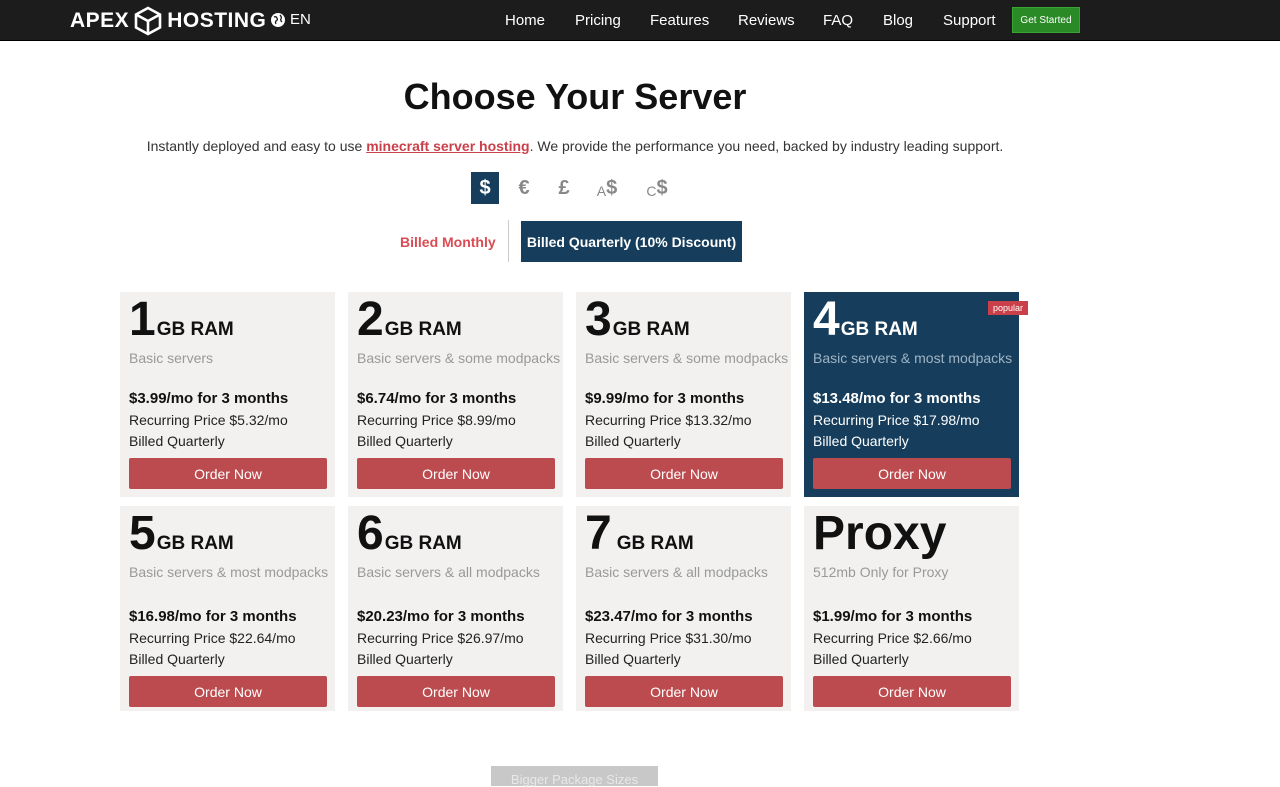 This screenshot has width=1280, height=787. I want to click on currency-aud: A $, so click(607, 188).